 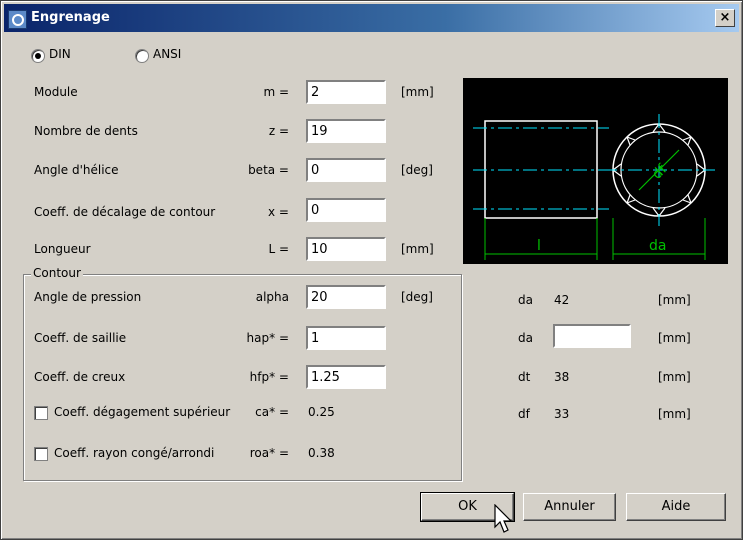 What do you see at coordinates (346, 210) in the screenshot?
I see `shift-input` at bounding box center [346, 210].